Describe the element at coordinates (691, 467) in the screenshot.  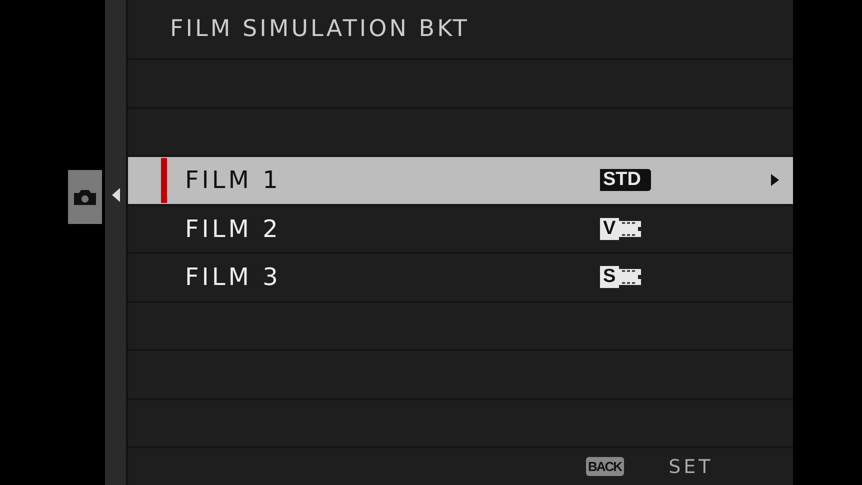
I see `set-label: SET` at that location.